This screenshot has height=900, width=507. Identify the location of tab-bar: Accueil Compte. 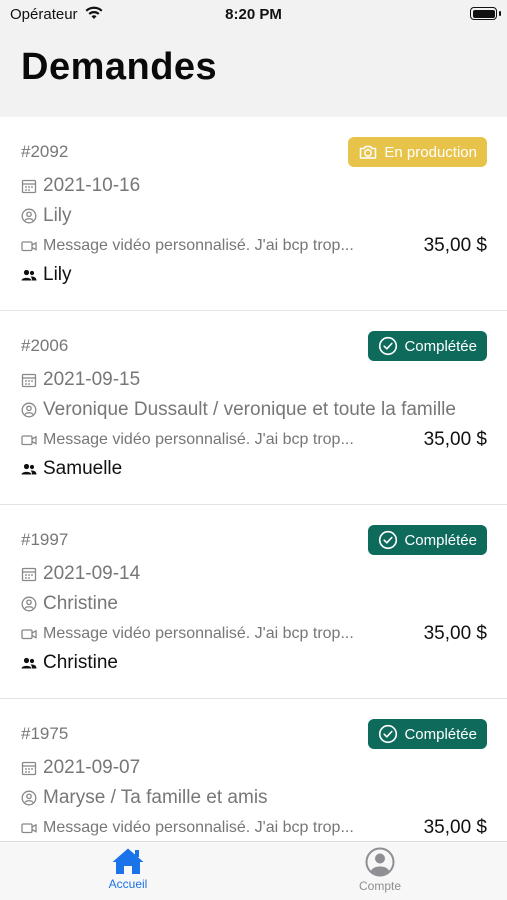
(253, 870).